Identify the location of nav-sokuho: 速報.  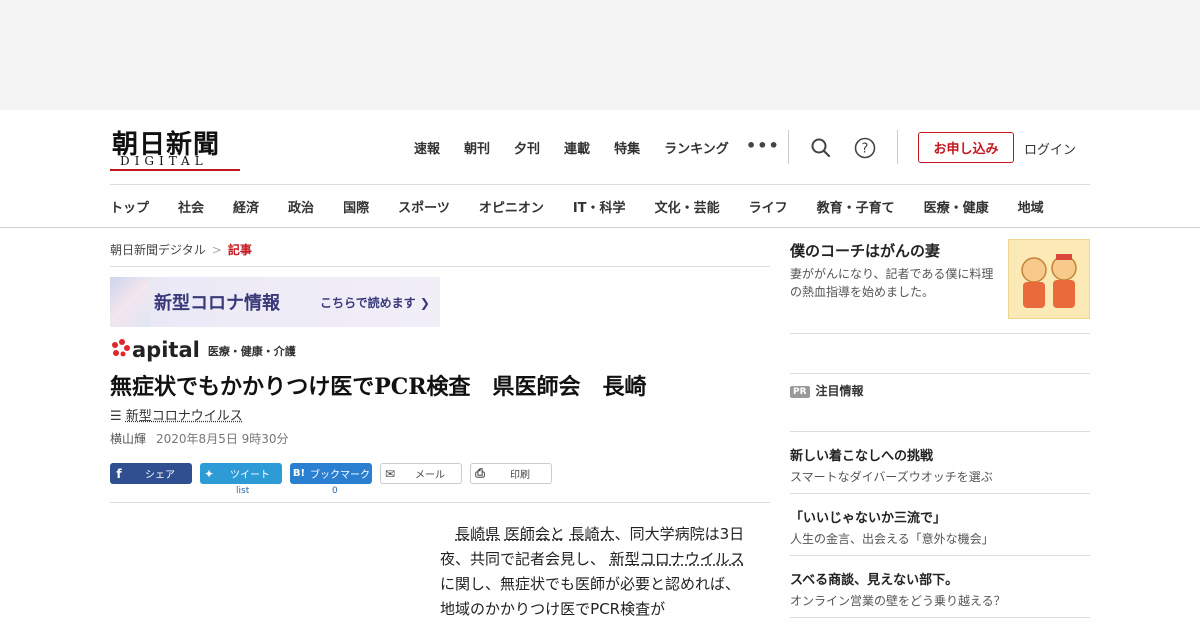
(427, 147).